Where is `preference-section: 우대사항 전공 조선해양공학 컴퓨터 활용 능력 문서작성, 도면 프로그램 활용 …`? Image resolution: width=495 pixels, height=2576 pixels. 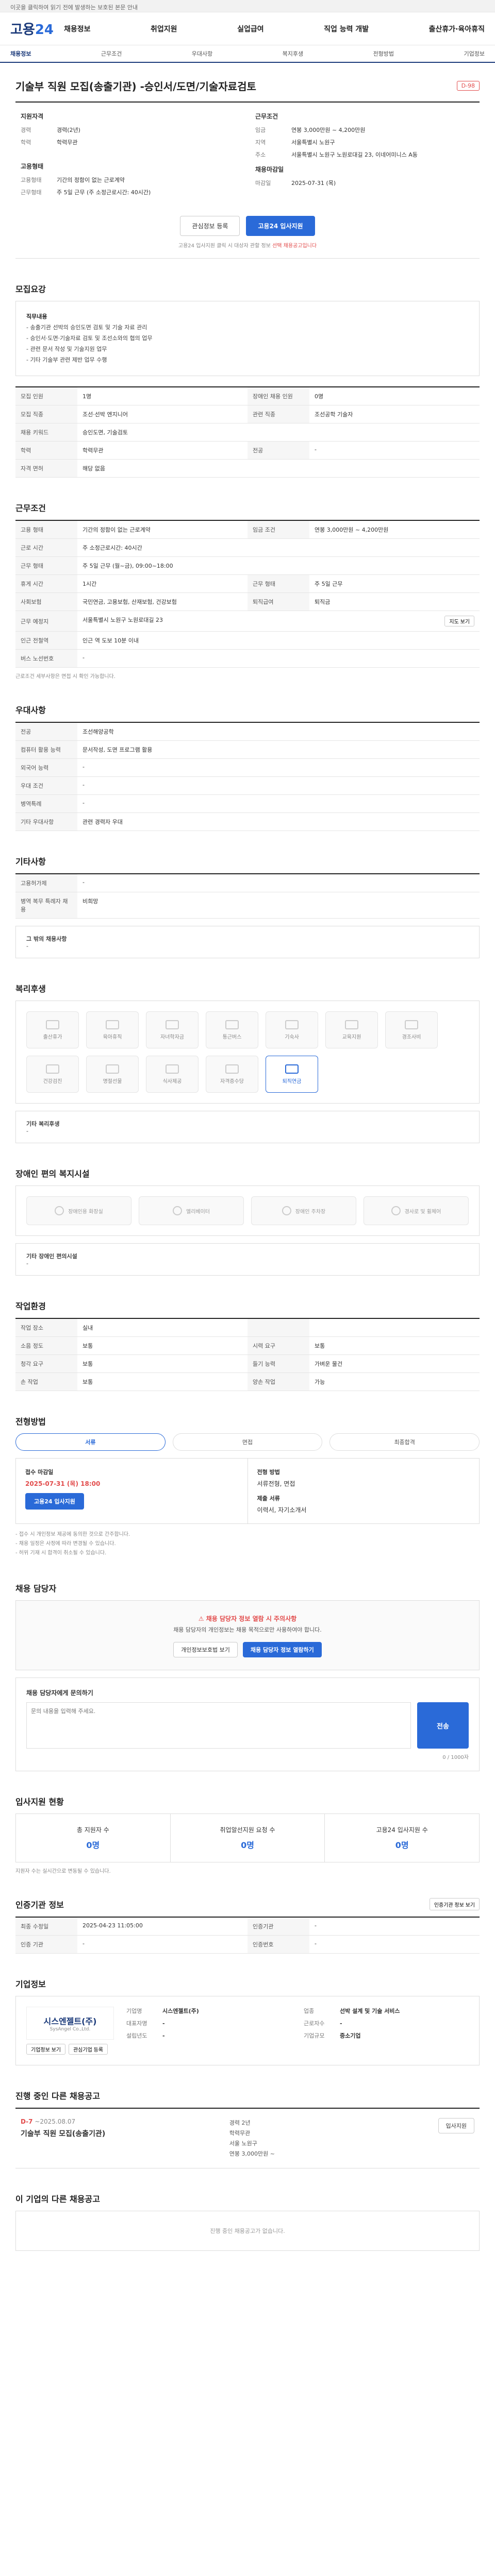 preference-section: 우대사항 전공 조선해양공학 컴퓨터 활용 능력 문서작성, 도면 프로그램 활용 … is located at coordinates (247, 767).